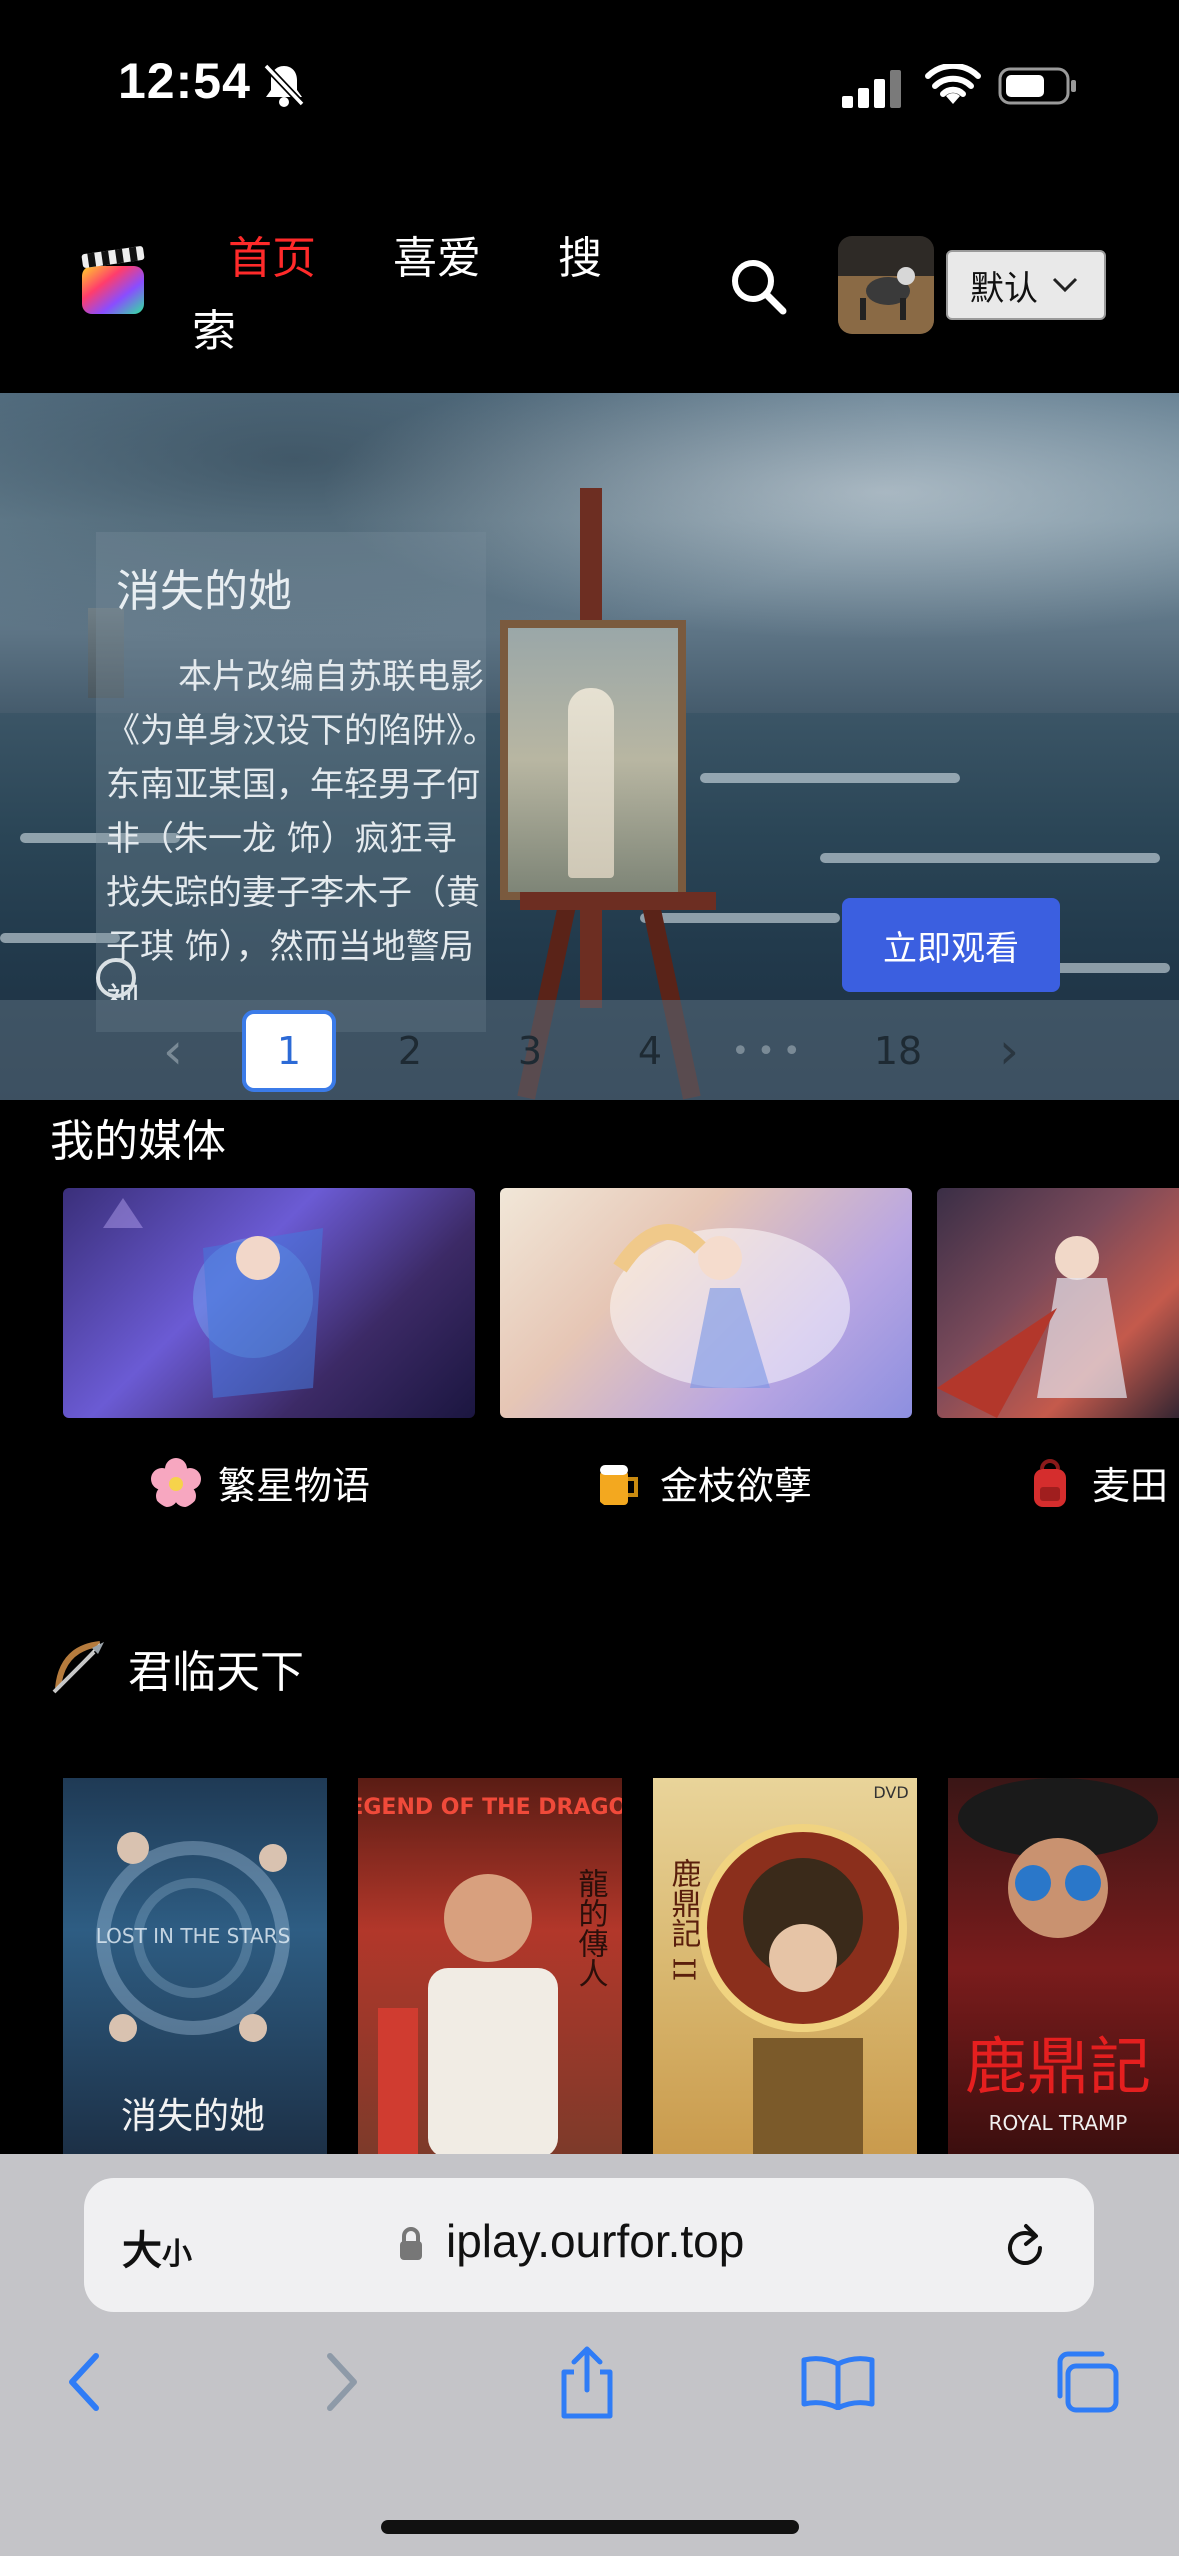  Describe the element at coordinates (204, 591) in the screenshot. I see `hero-title: 消失的她` at that location.